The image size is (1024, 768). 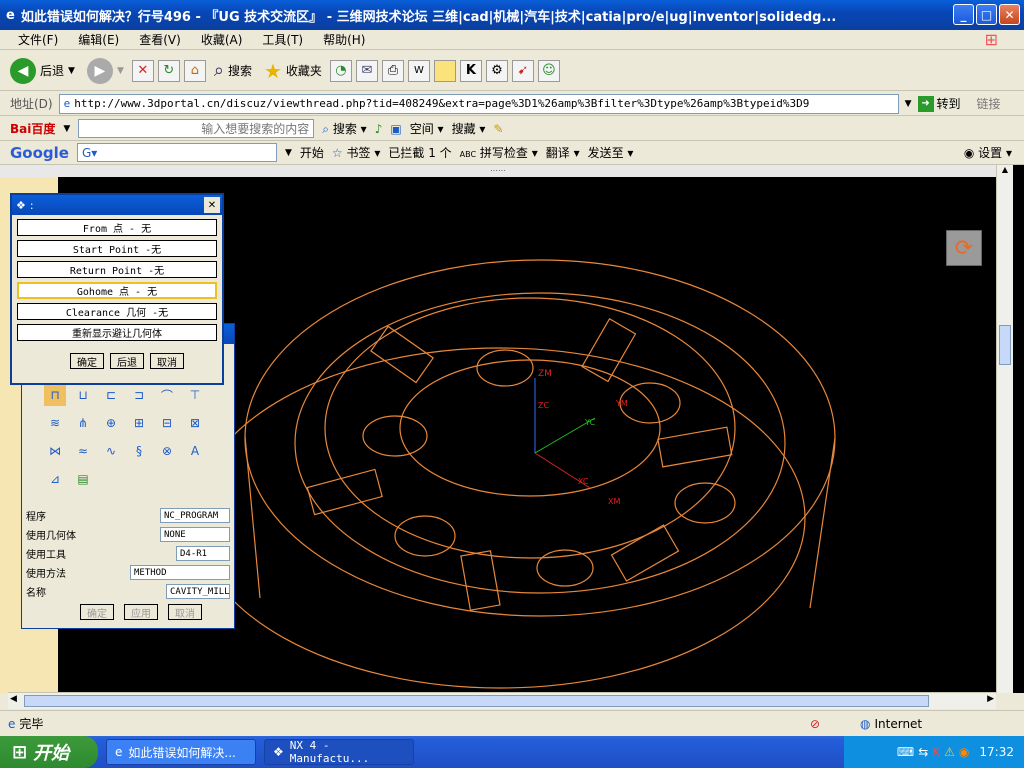 I want to click on sendto-button: 发送至 ▾, so click(x=611, y=152).